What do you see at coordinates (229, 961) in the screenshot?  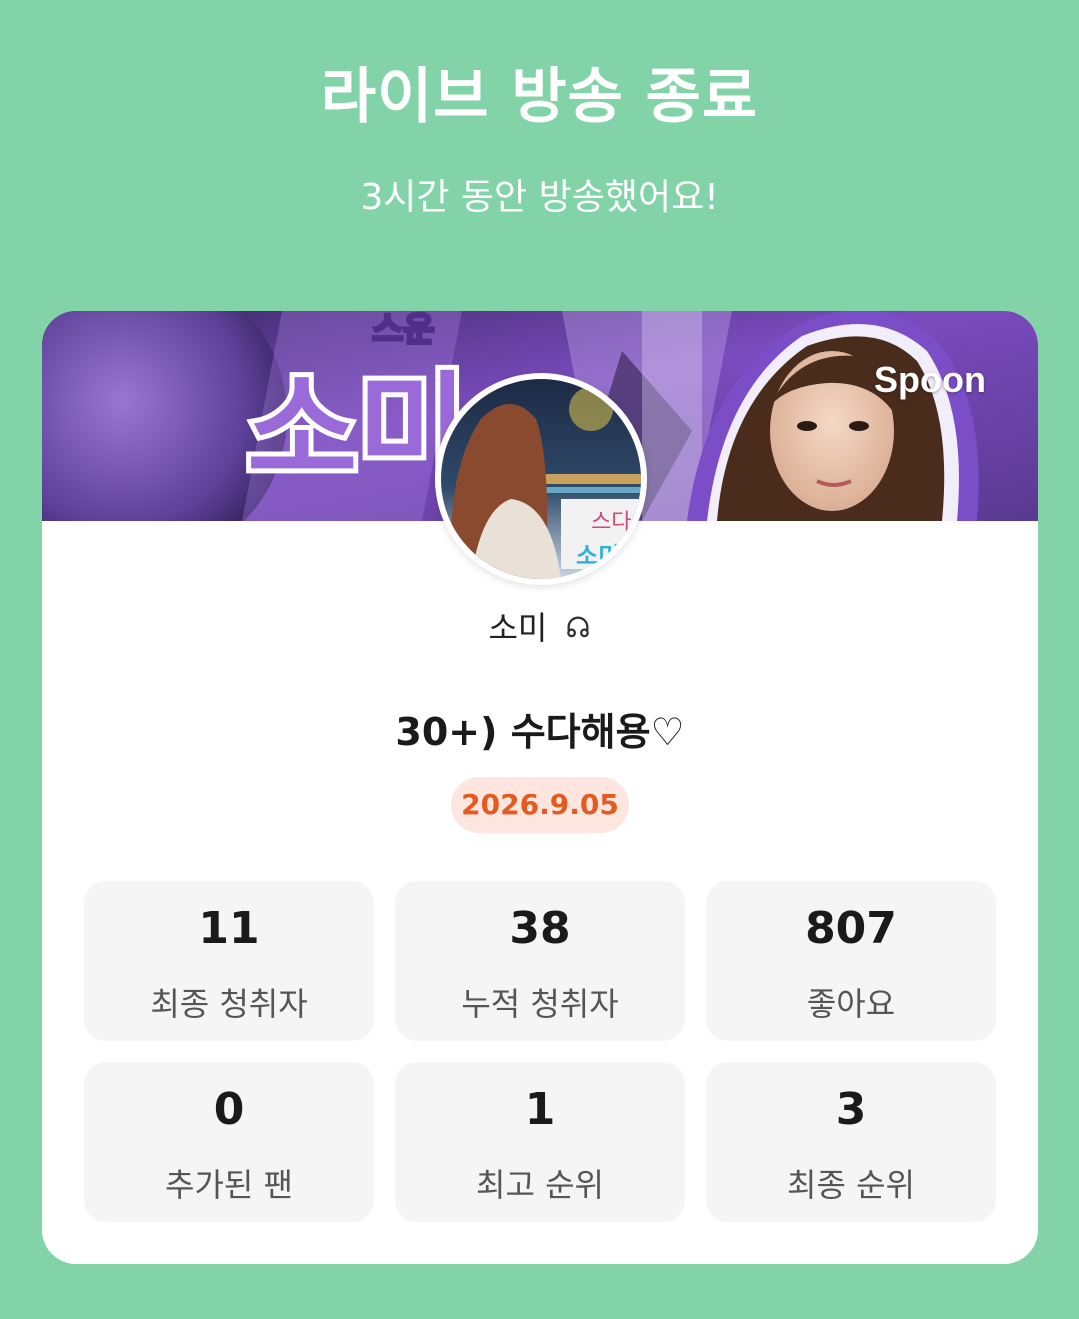 I see `stat-final-listeners: 11 최종 청취자` at bounding box center [229, 961].